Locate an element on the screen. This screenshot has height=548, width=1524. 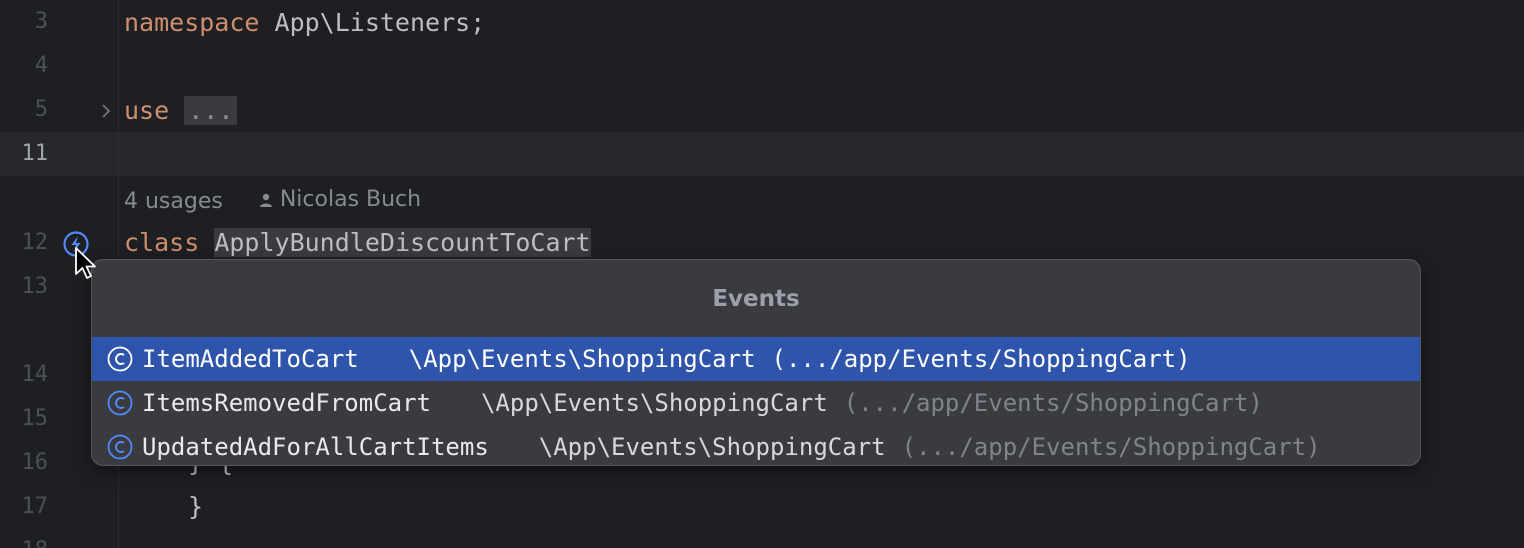
line-number-current: 11 is located at coordinates (35, 153).